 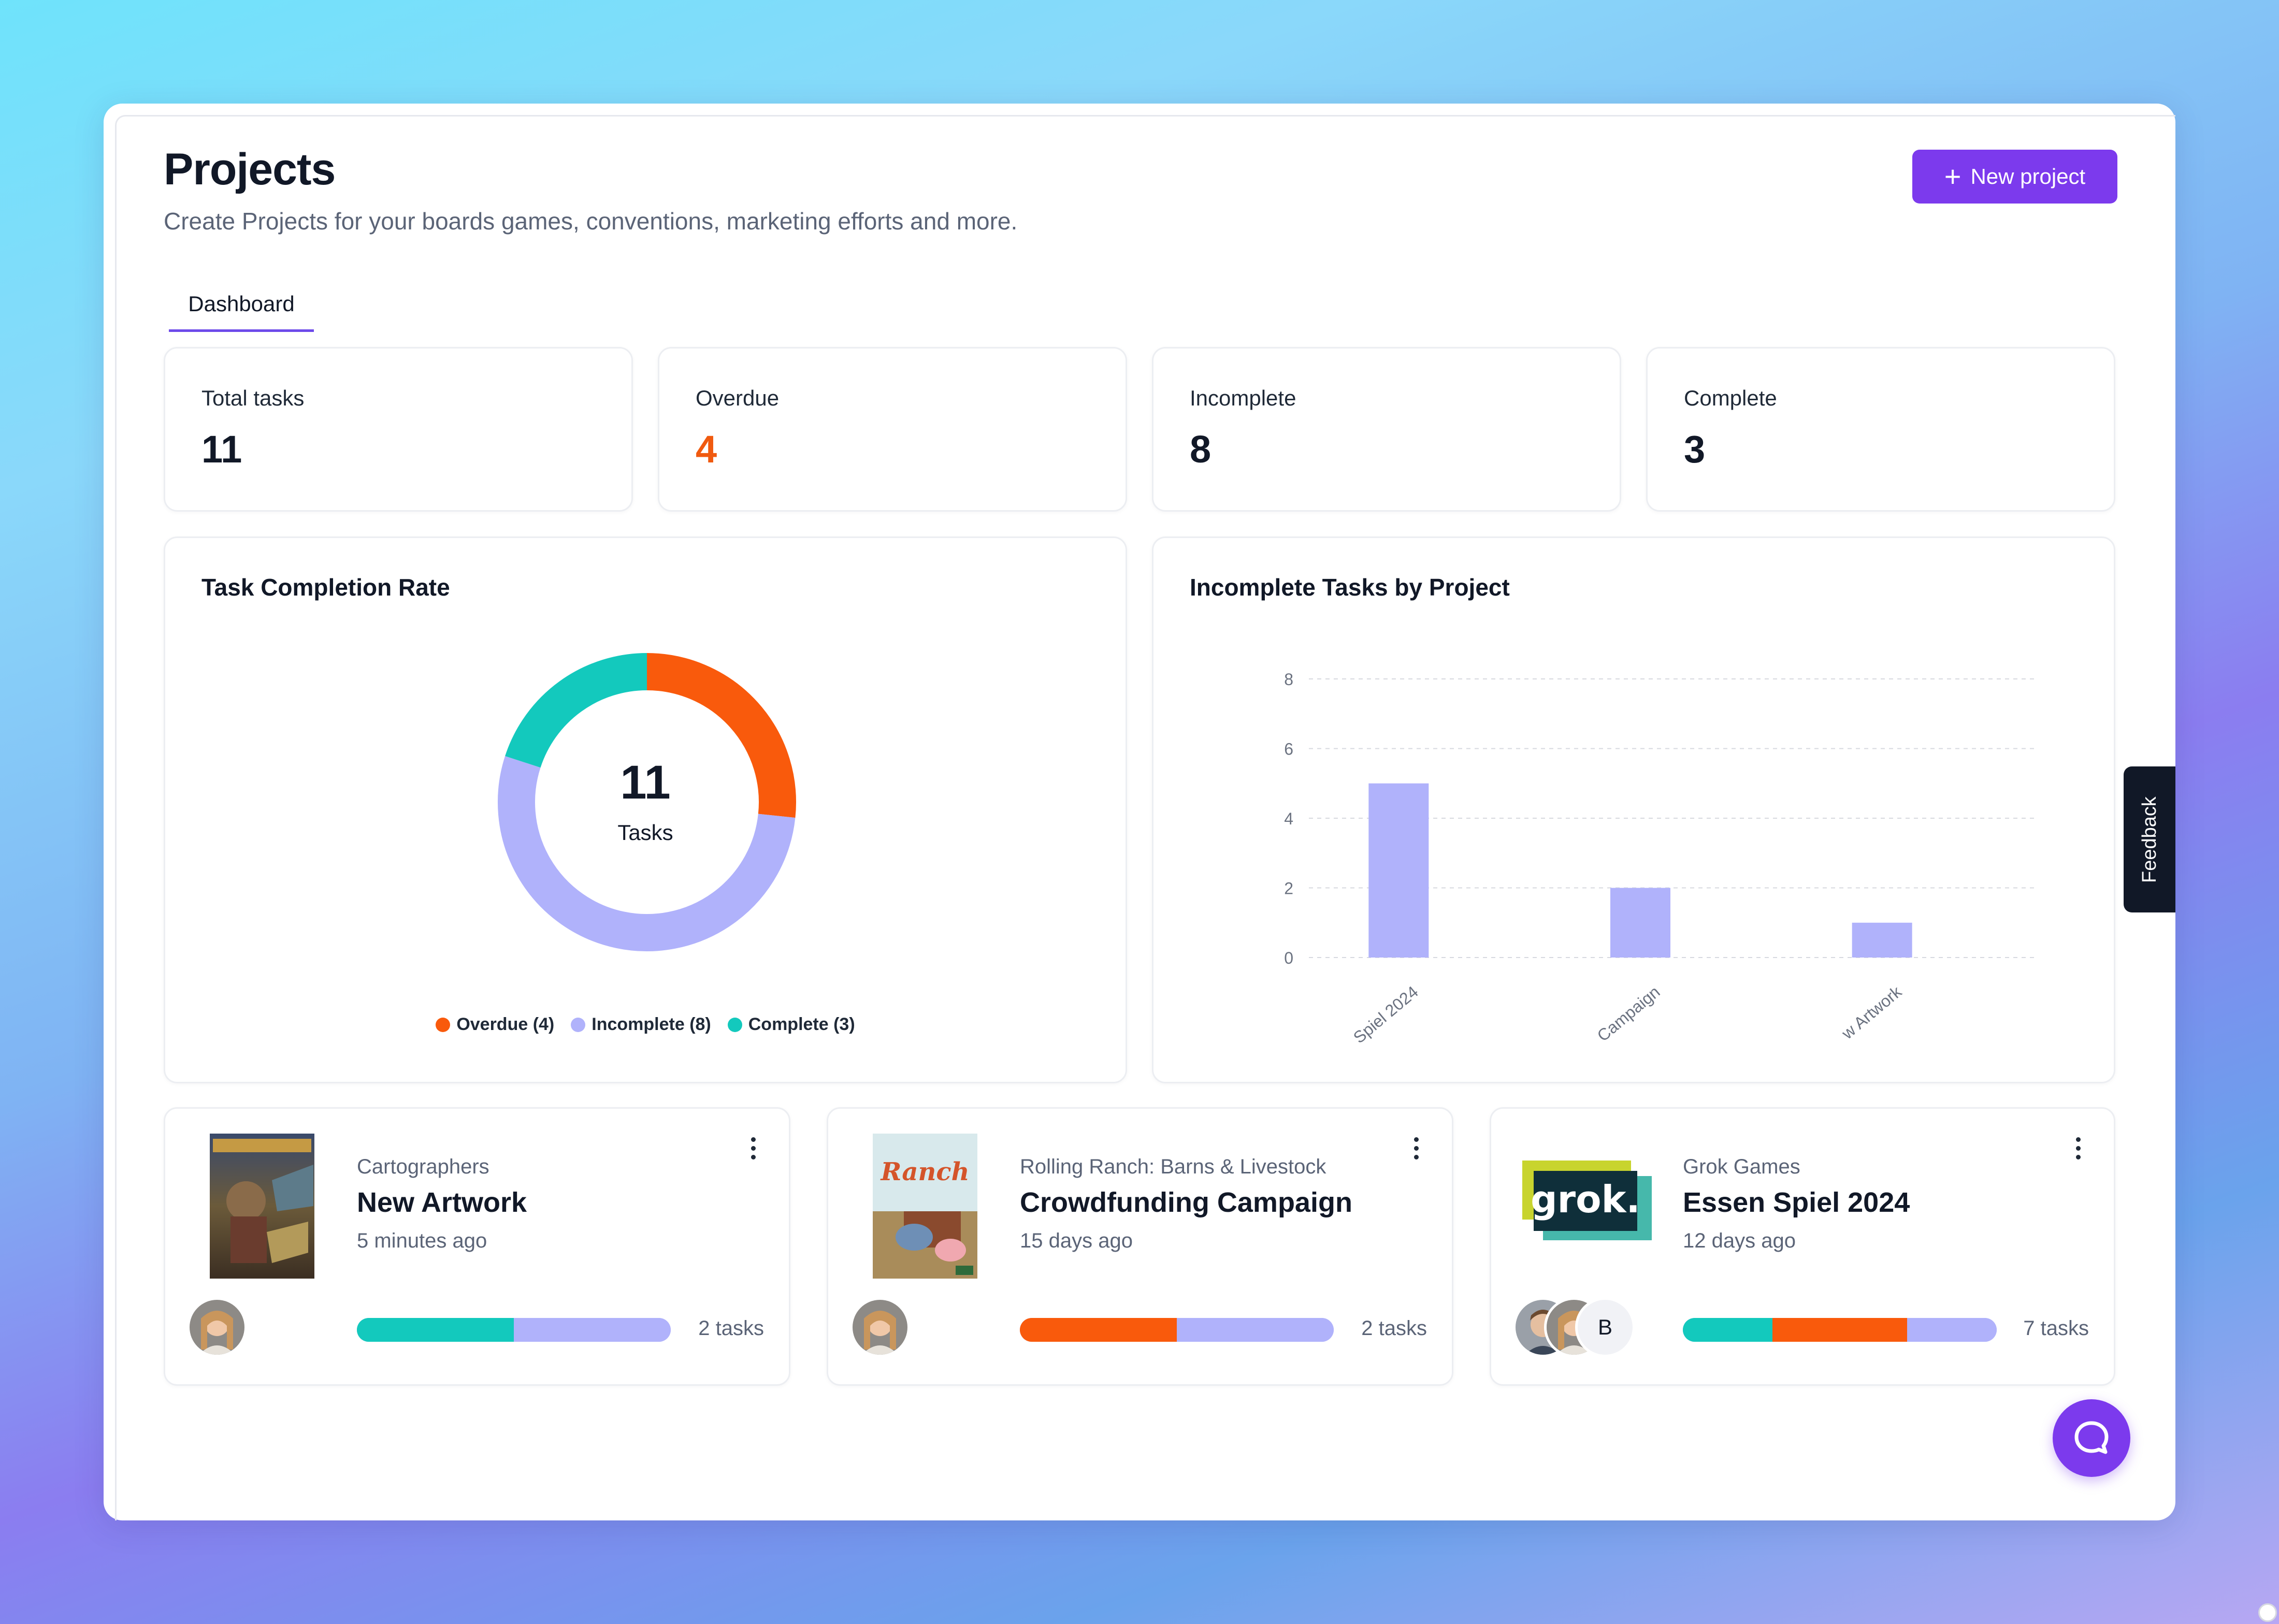 I want to click on feedback-tab: Feedback, so click(x=2149, y=839).